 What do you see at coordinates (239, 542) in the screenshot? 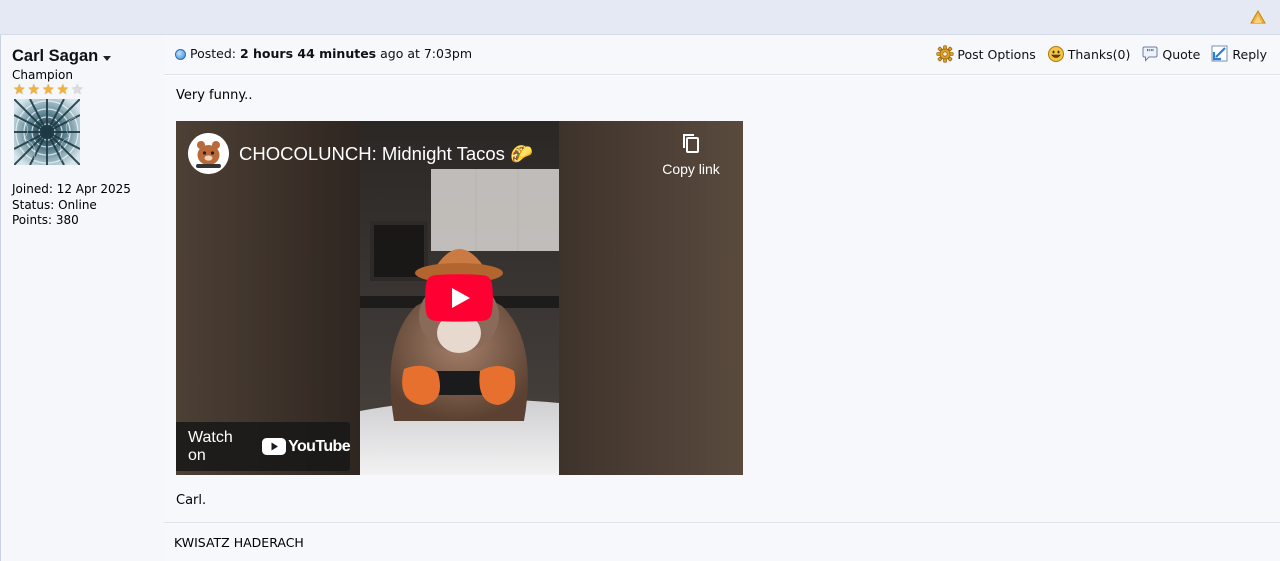
I see `user-signature: KWISATZ HADERACH` at bounding box center [239, 542].